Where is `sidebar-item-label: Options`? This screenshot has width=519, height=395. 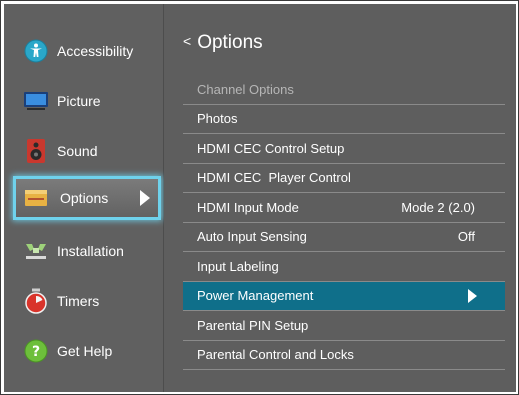 sidebar-item-label: Options is located at coordinates (84, 198).